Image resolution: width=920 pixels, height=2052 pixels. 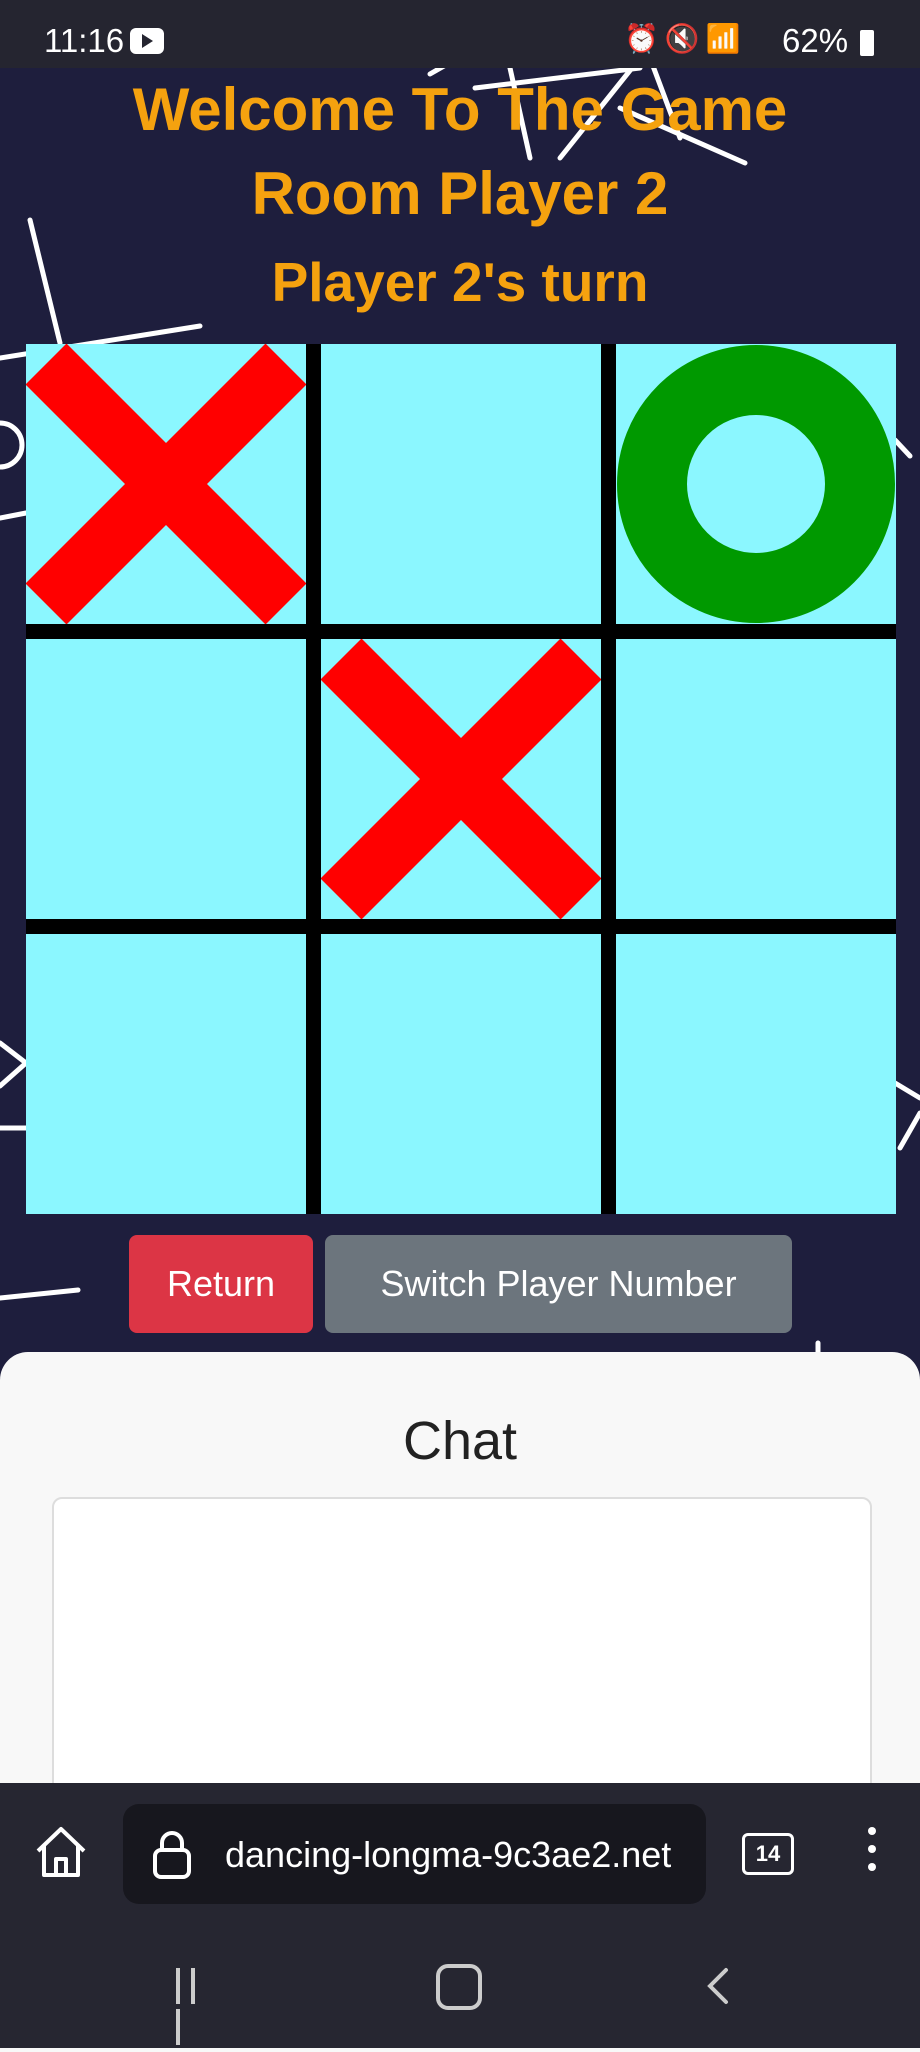 What do you see at coordinates (460, 193) in the screenshot?
I see `welcome-title-line2: Room Player 2` at bounding box center [460, 193].